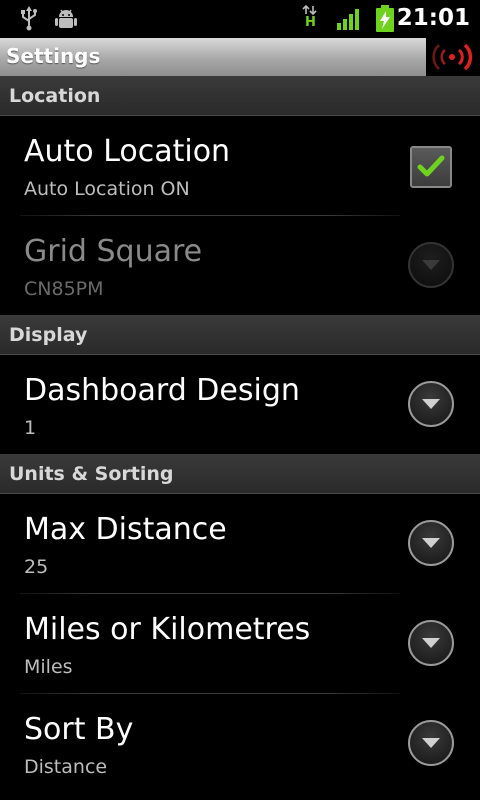 This screenshot has height=800, width=480. Describe the element at coordinates (167, 629) in the screenshot. I see `pref-title: Miles or Kilometres` at that location.